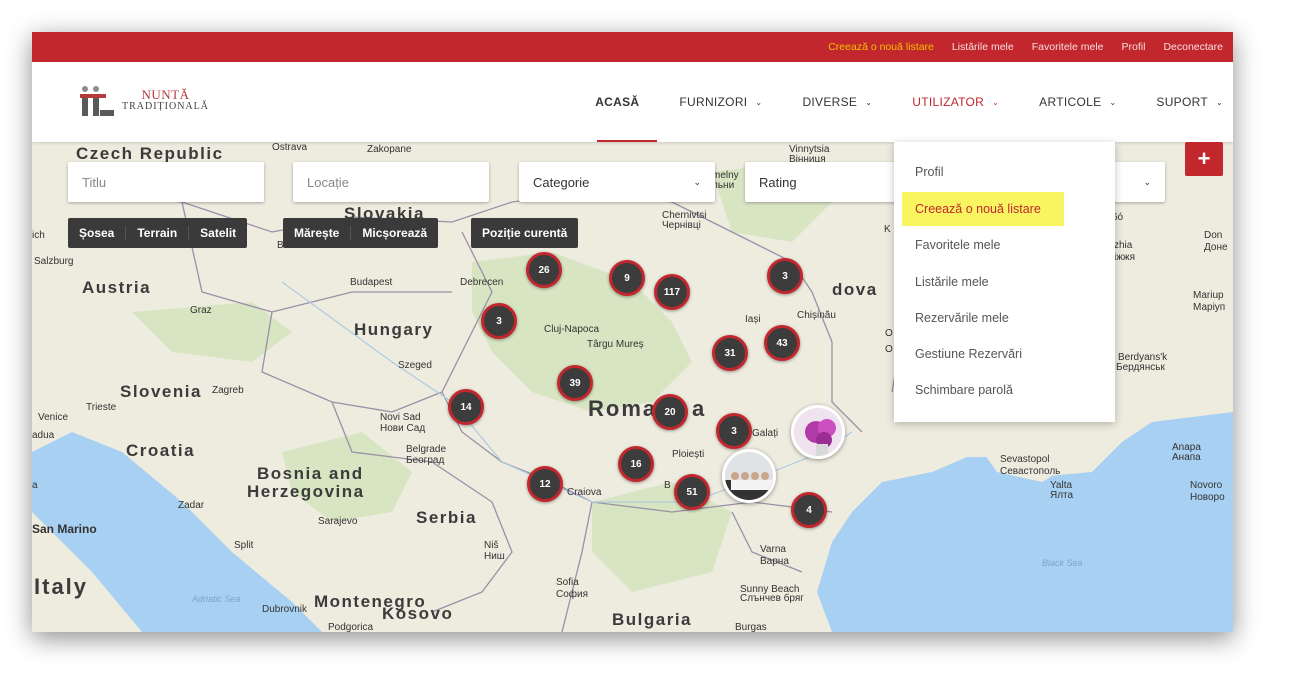 The height and width of the screenshot is (696, 1298). I want to click on map-label: Варна, so click(774, 561).